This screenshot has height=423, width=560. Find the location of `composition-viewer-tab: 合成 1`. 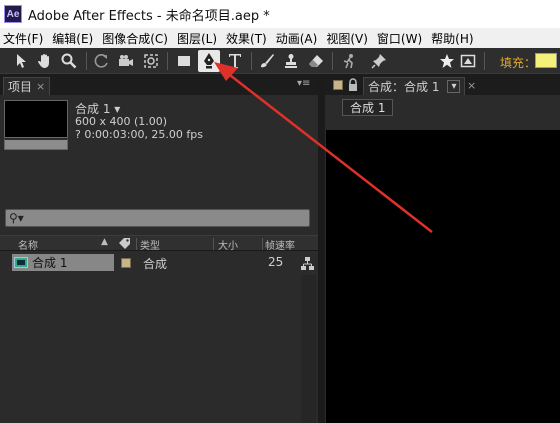

composition-viewer-tab: 合成 1 is located at coordinates (368, 107).